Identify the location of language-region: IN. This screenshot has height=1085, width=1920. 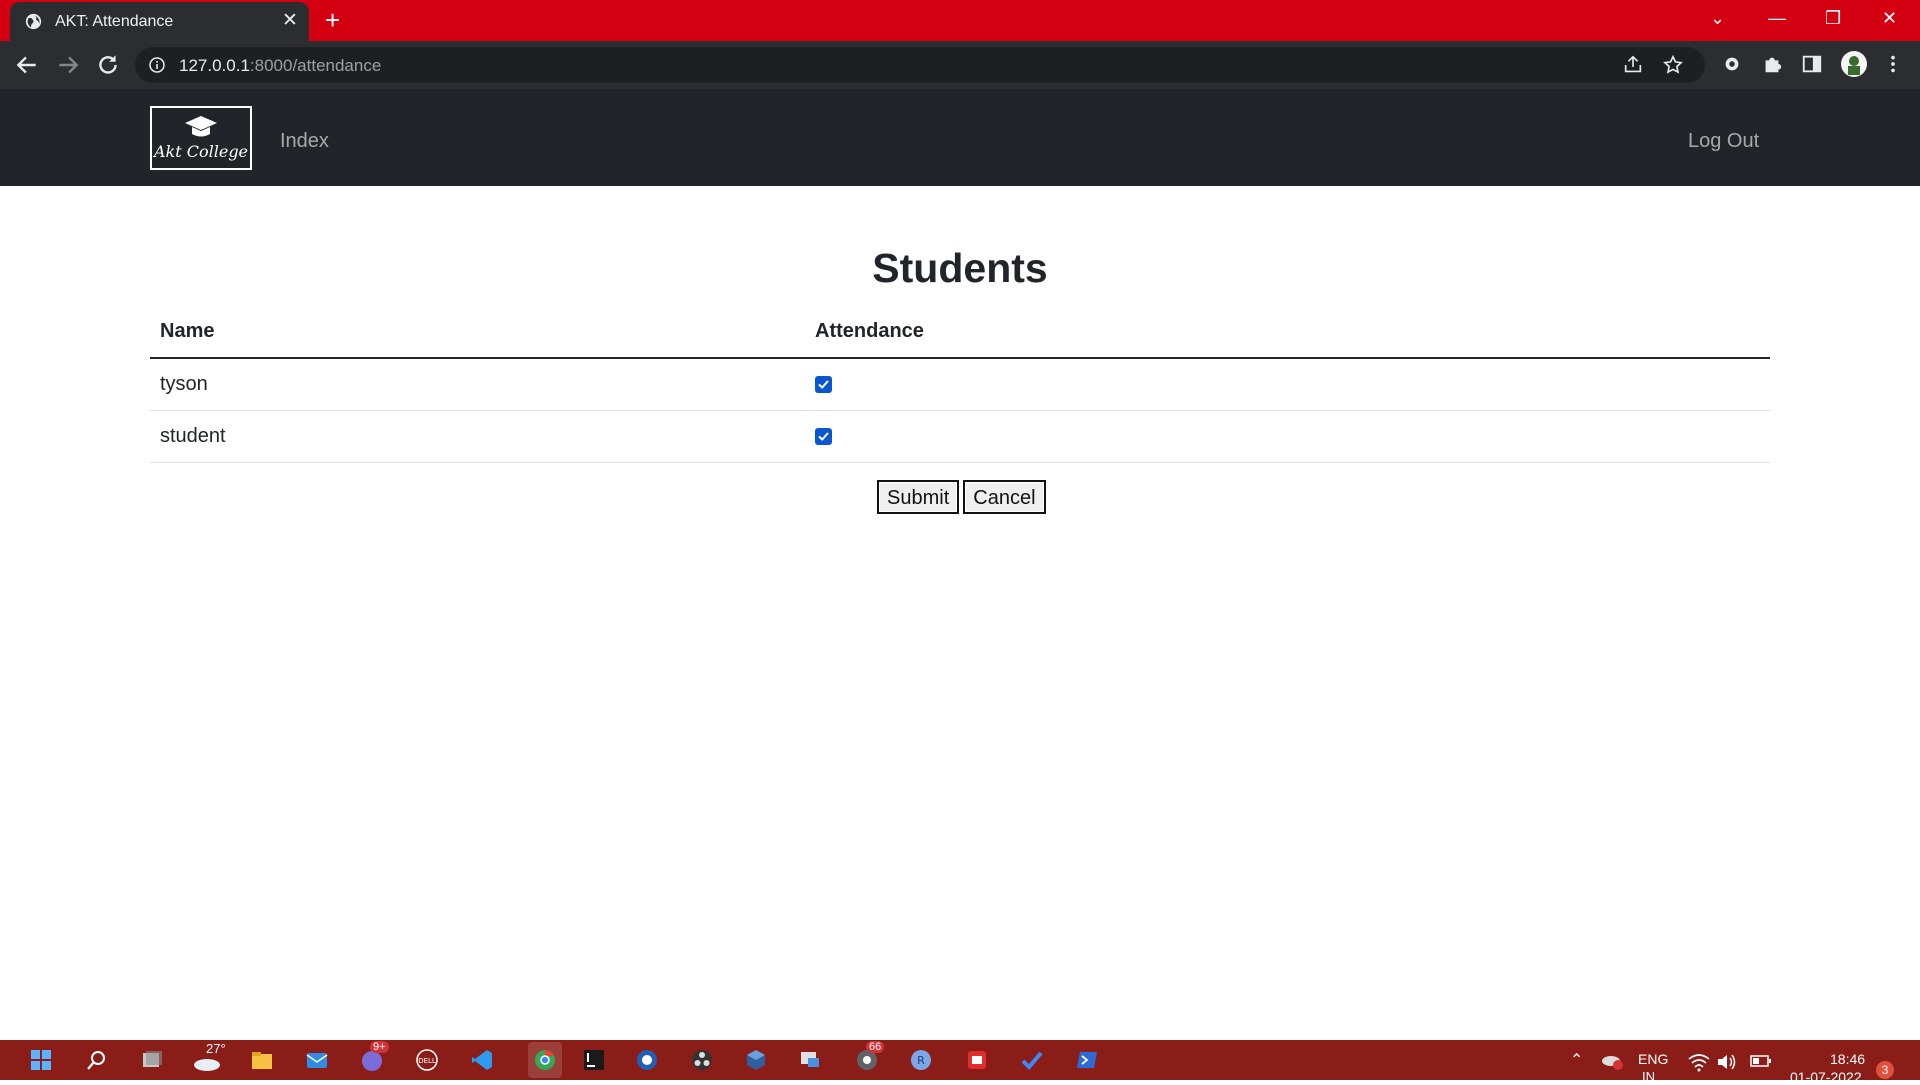
(1648, 1076).